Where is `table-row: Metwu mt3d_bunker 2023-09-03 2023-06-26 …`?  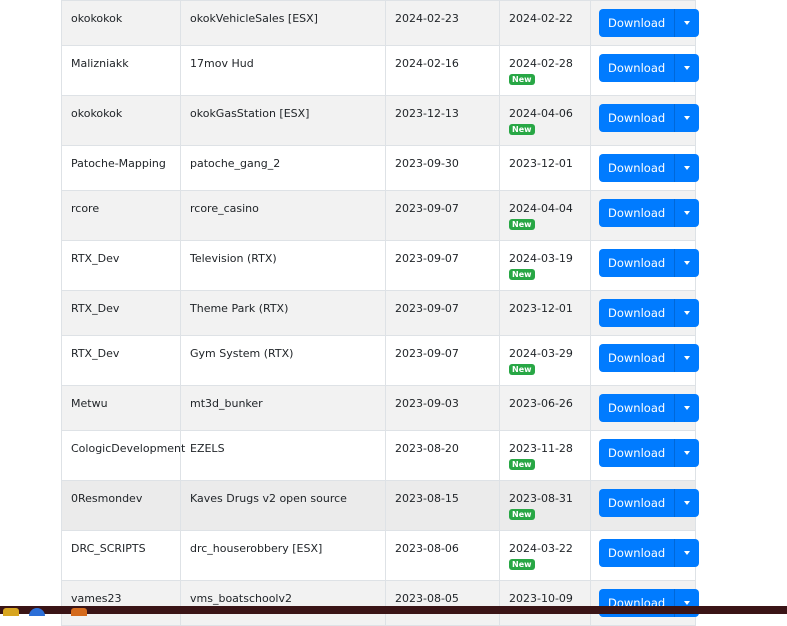 table-row: Metwu mt3d_bunker 2023-09-03 2023-06-26 … is located at coordinates (380, 408).